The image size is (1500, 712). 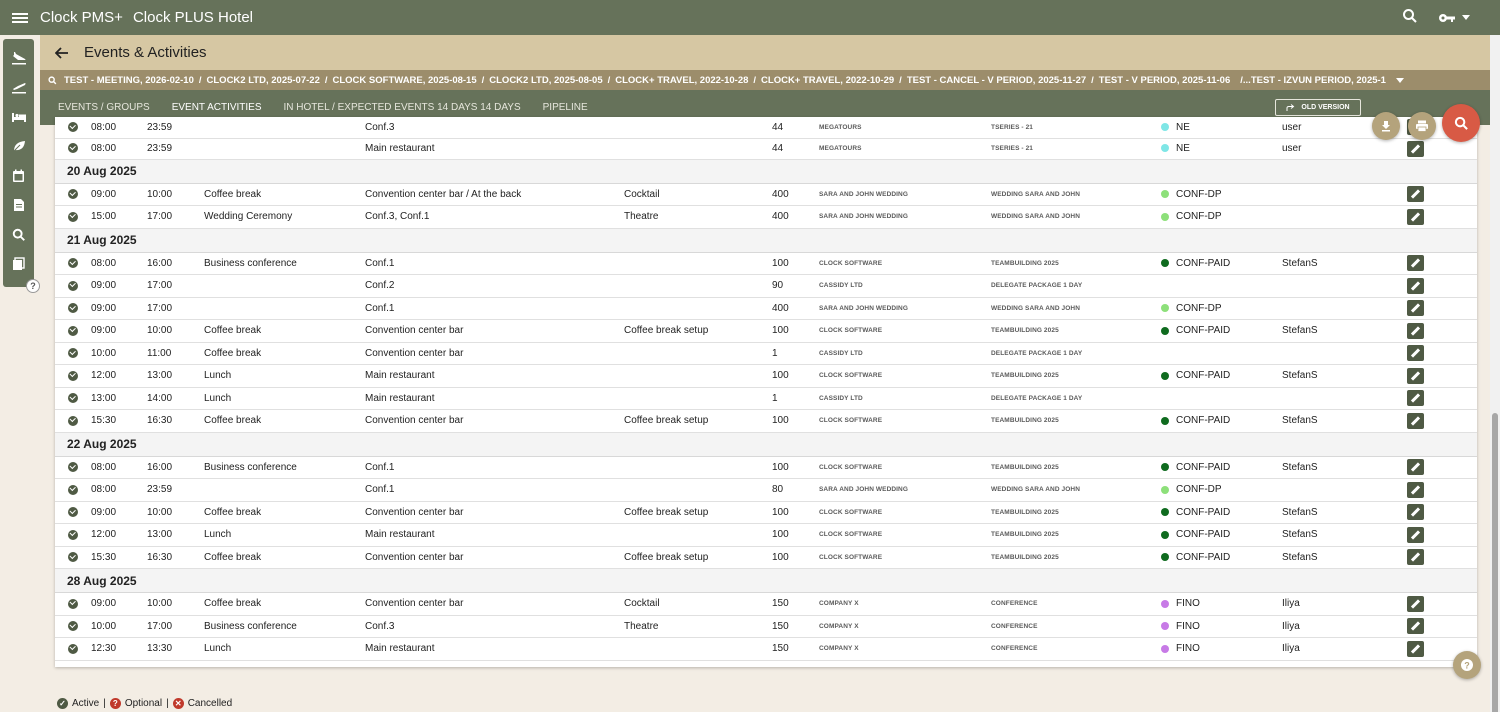 I want to click on leaf-icon, so click(x=18, y=147).